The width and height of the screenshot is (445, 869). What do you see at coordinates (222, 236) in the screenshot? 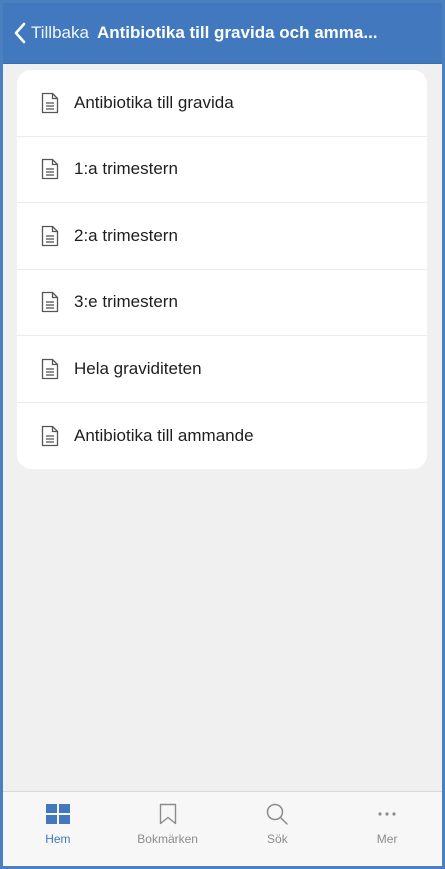
I see `list-item: 2:a trimestern` at bounding box center [222, 236].